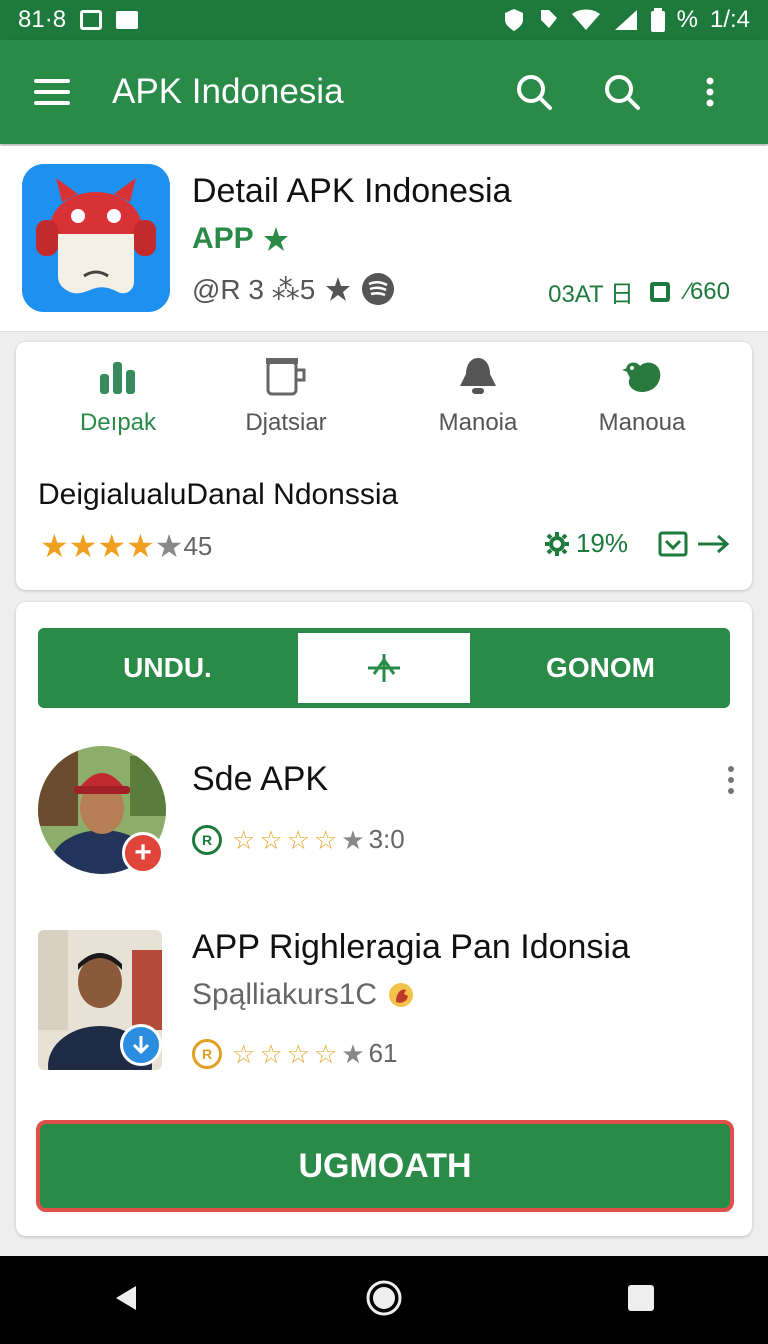  I want to click on download-box-icon, so click(673, 543).